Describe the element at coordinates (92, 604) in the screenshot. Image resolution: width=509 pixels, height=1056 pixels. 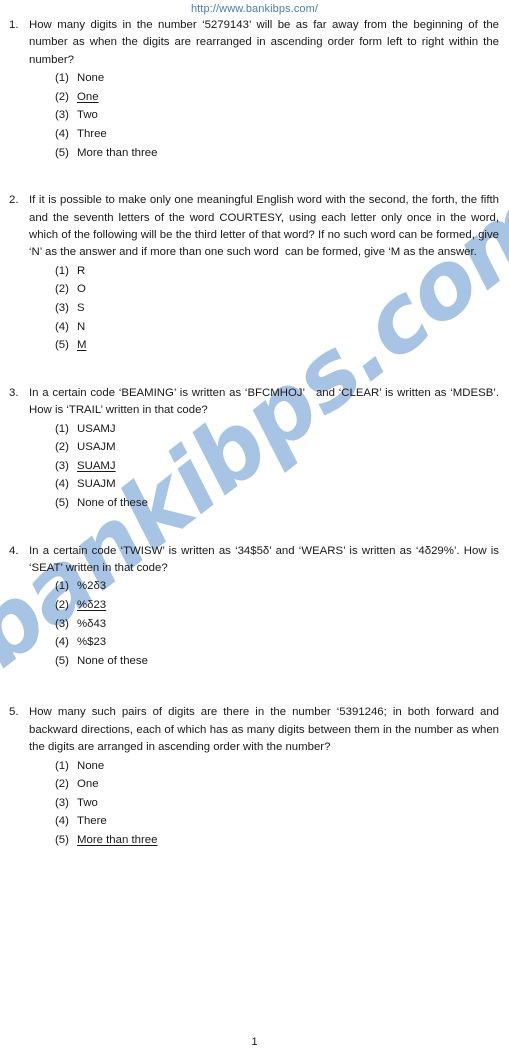
I see `option-label: %δ23` at that location.